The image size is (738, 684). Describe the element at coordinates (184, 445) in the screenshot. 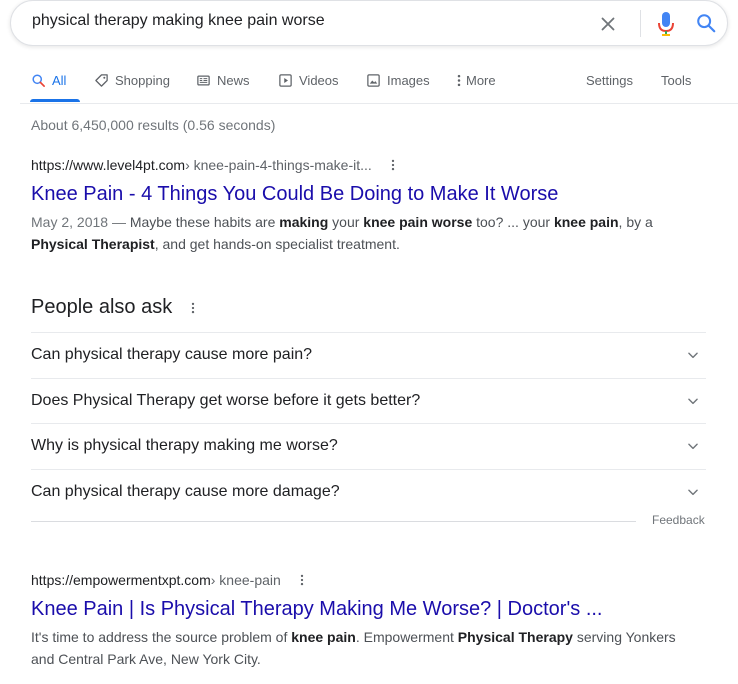

I see `paa-question-text: Why is physical therapy making me worse?` at that location.